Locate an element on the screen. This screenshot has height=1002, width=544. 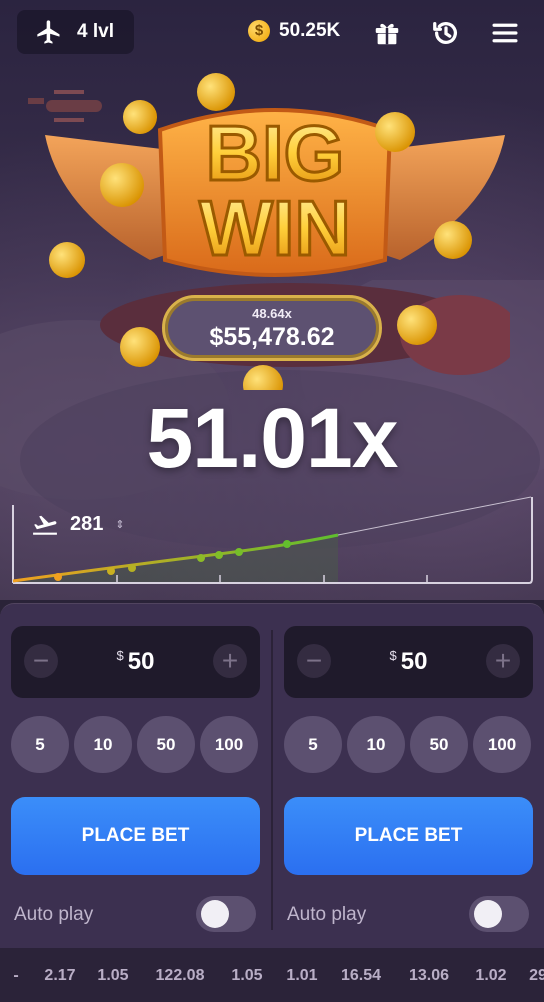
sort-icon: ⇕ is located at coordinates (120, 525).